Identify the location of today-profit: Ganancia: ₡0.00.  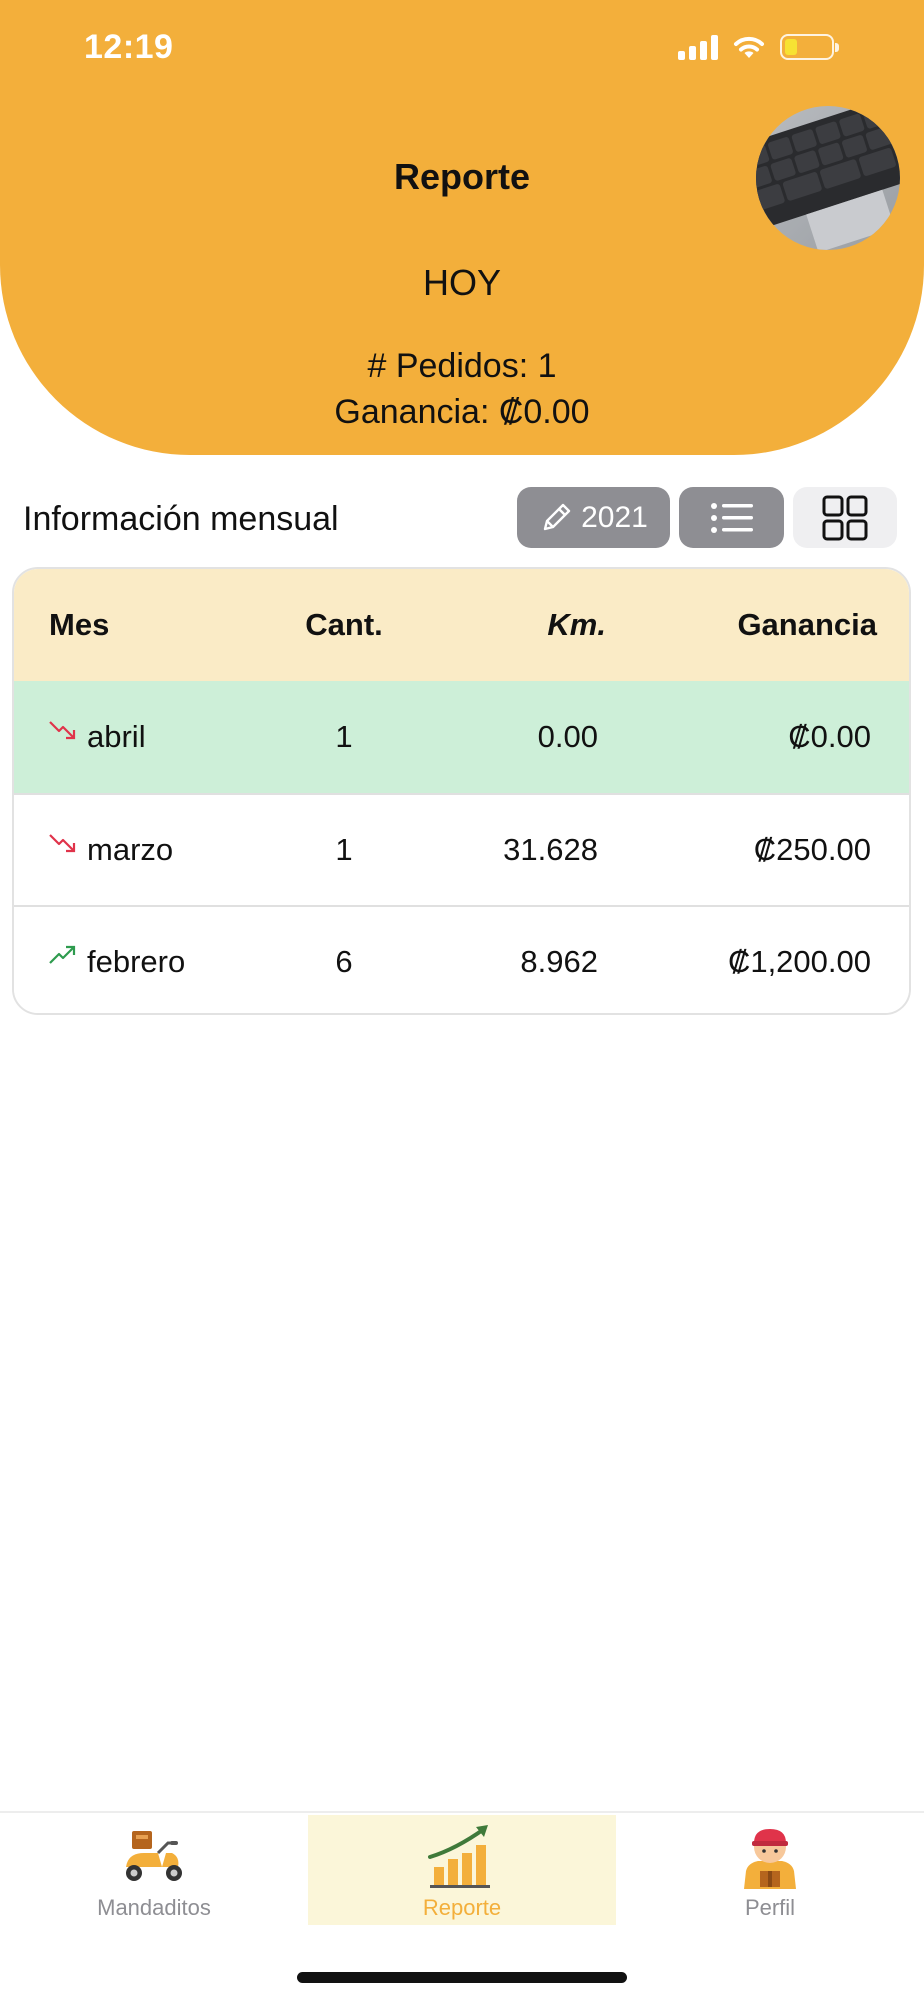
(462, 412).